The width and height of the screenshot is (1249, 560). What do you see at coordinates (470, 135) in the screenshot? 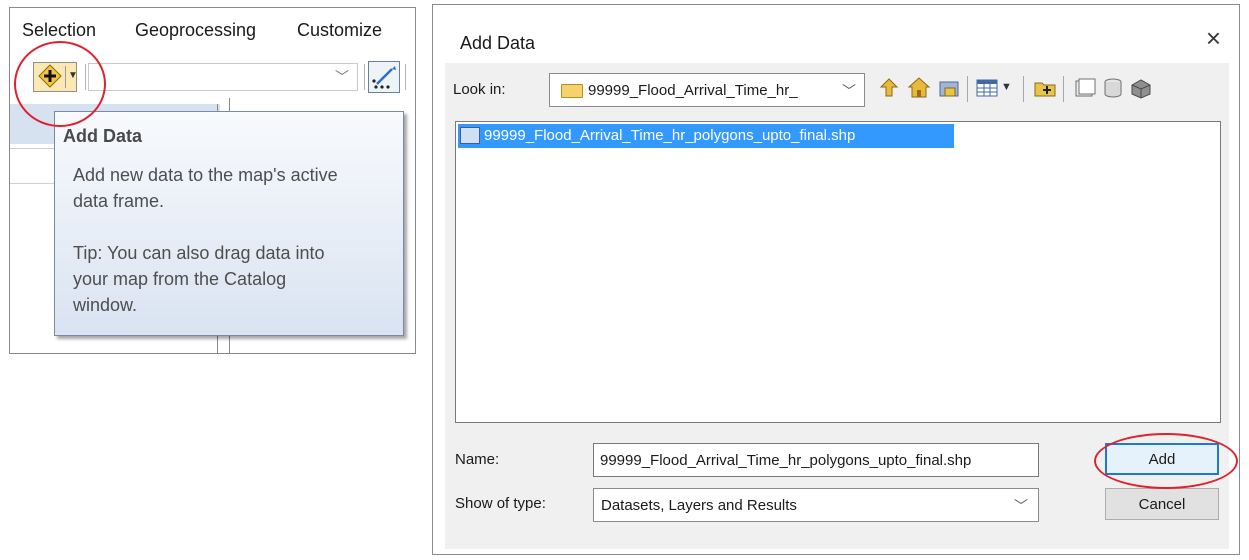
I see `shapefile-icon` at bounding box center [470, 135].